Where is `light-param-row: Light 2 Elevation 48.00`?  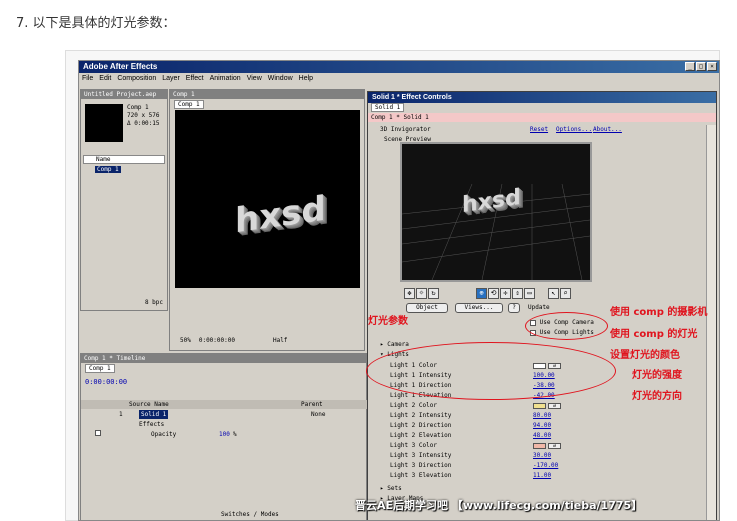 light-param-row: Light 2 Elevation 48.00 is located at coordinates (533, 436).